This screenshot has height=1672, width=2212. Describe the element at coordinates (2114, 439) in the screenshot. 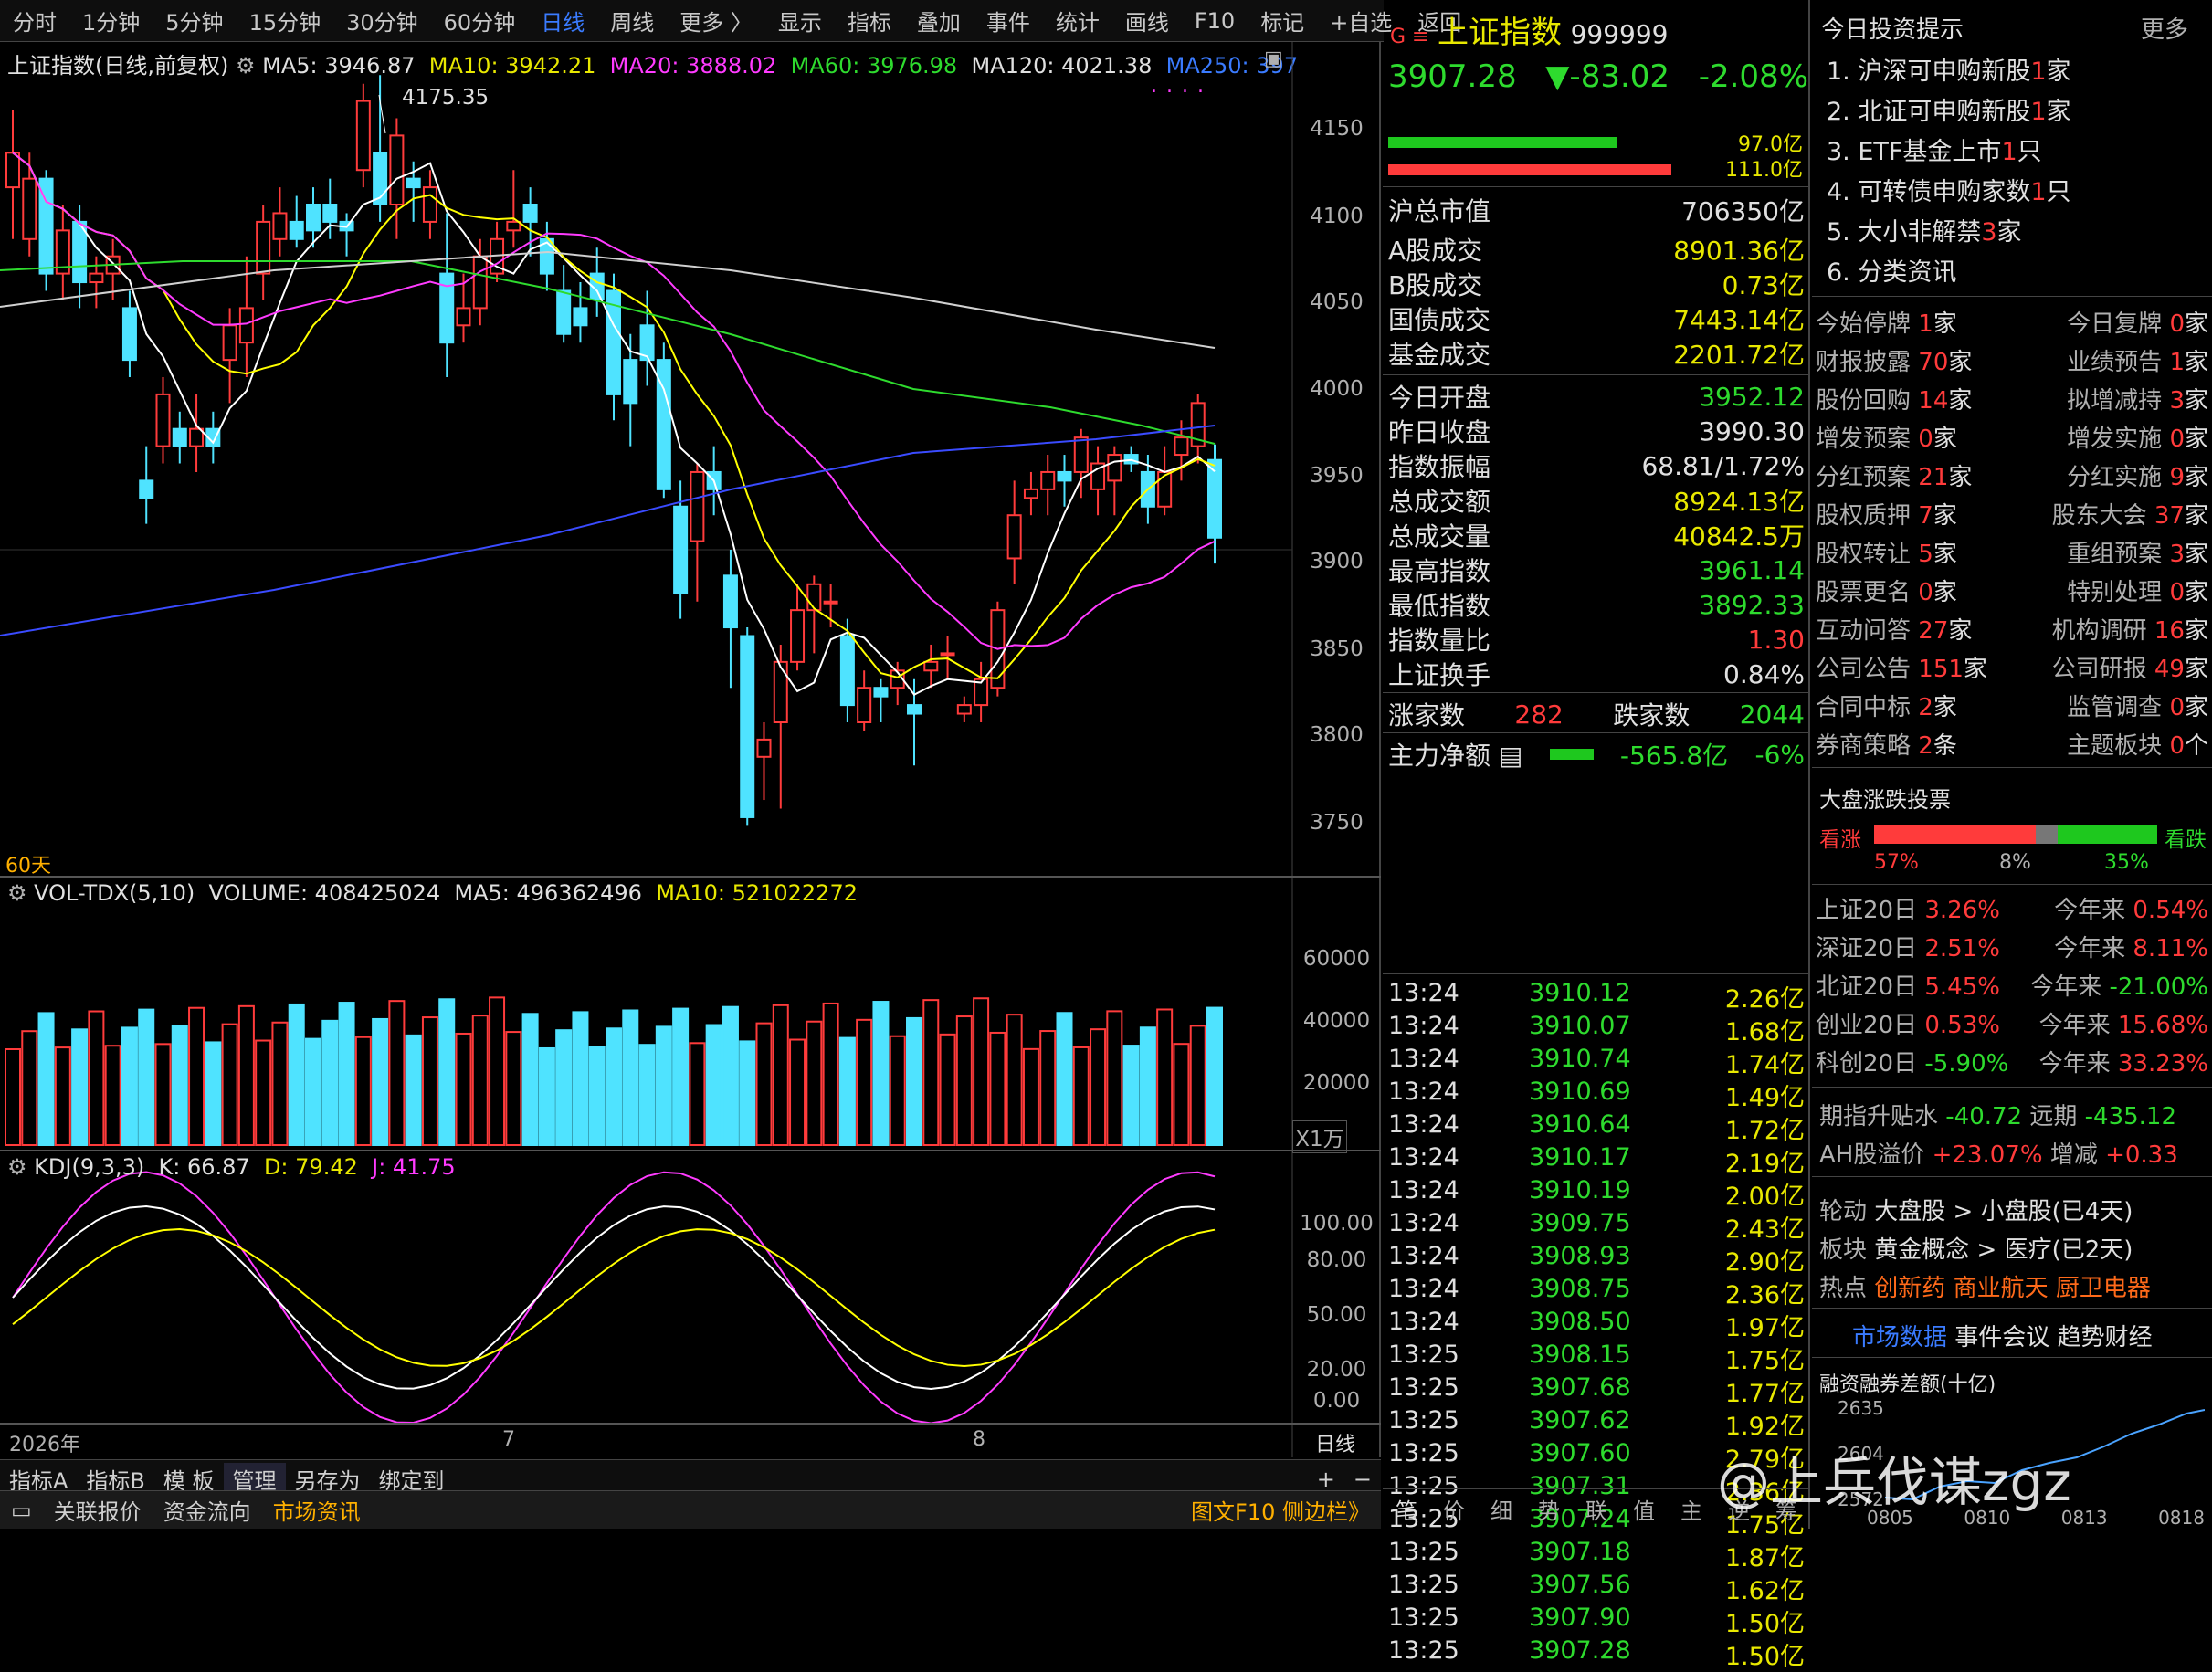

I see `tip-grid-label: 增发实施` at that location.